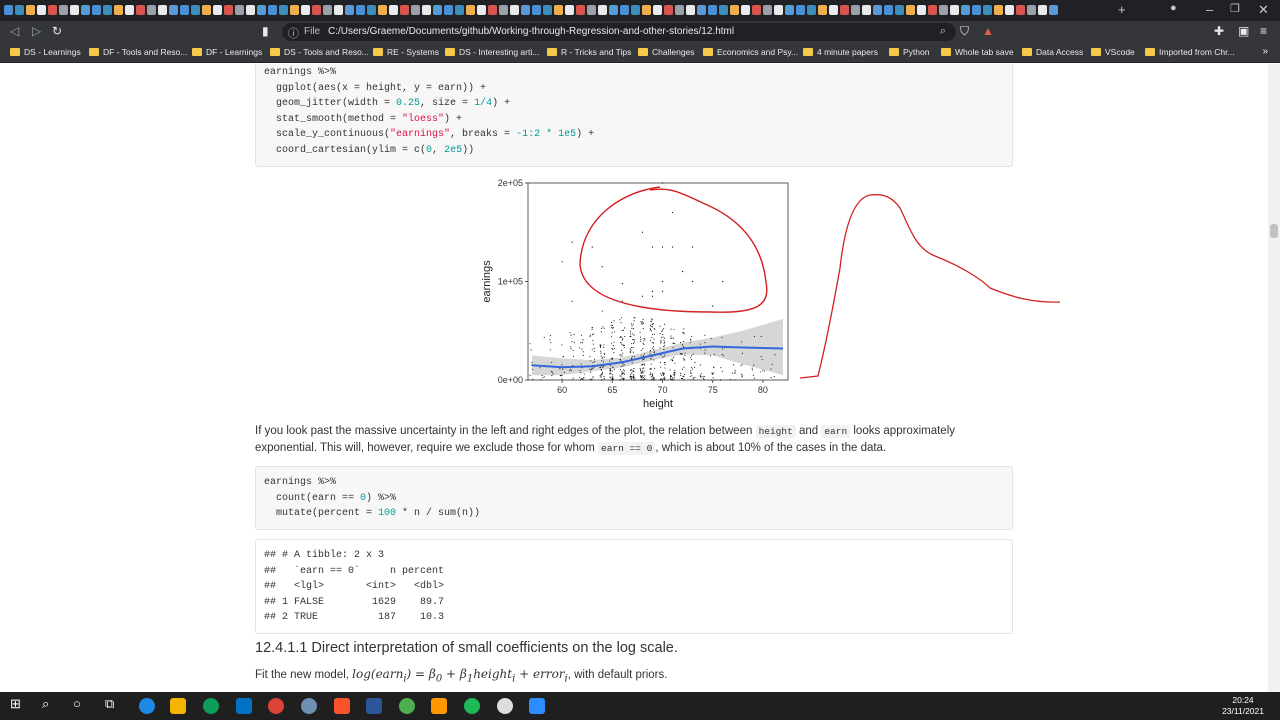  What do you see at coordinates (1122, 9) in the screenshot?
I see `new-tab-icon: +` at bounding box center [1122, 9].